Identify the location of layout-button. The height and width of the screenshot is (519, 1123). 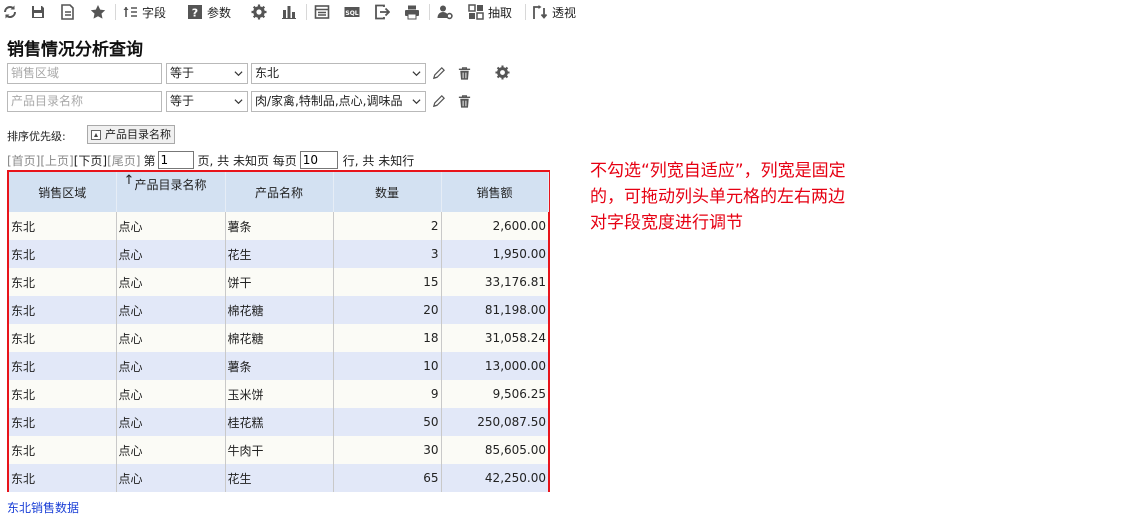
(322, 12).